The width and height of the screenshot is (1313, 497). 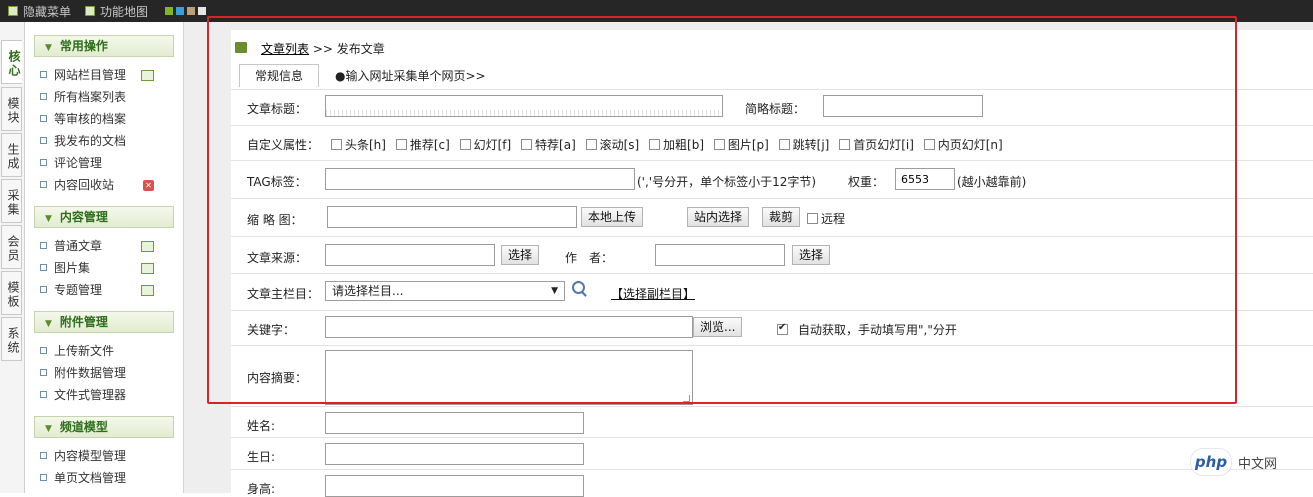 What do you see at coordinates (11, 109) in the screenshot?
I see `tab-module: 模块` at bounding box center [11, 109].